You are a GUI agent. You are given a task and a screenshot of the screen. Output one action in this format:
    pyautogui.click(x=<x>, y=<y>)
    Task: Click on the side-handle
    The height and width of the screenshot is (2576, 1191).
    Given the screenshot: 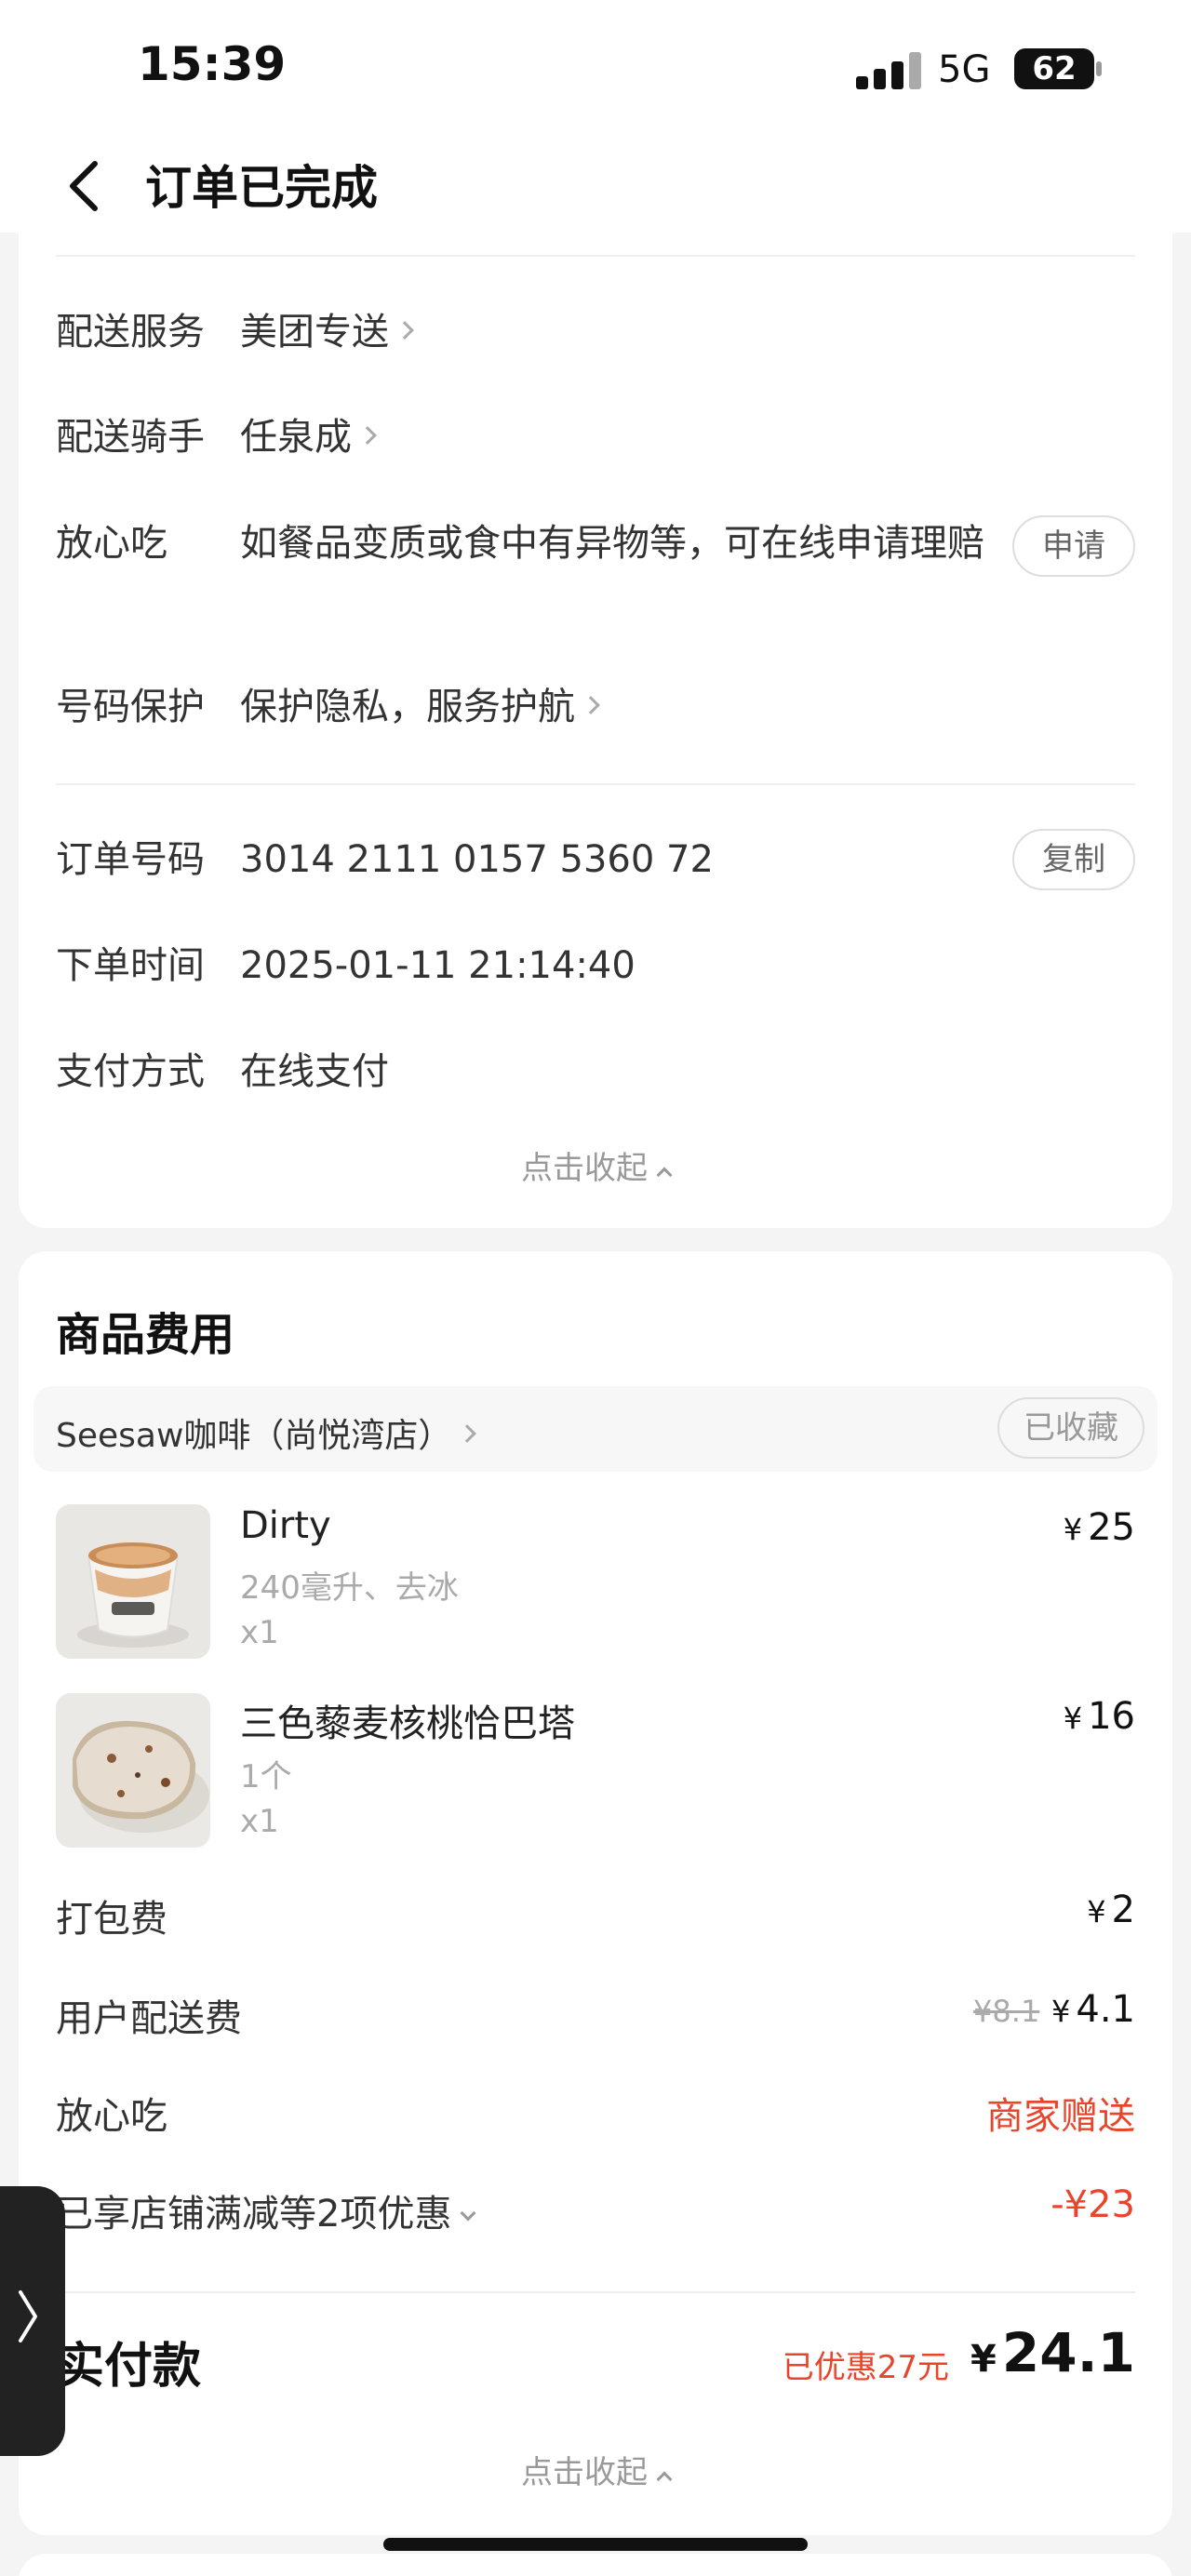 What is the action you would take?
    pyautogui.click(x=32, y=2321)
    